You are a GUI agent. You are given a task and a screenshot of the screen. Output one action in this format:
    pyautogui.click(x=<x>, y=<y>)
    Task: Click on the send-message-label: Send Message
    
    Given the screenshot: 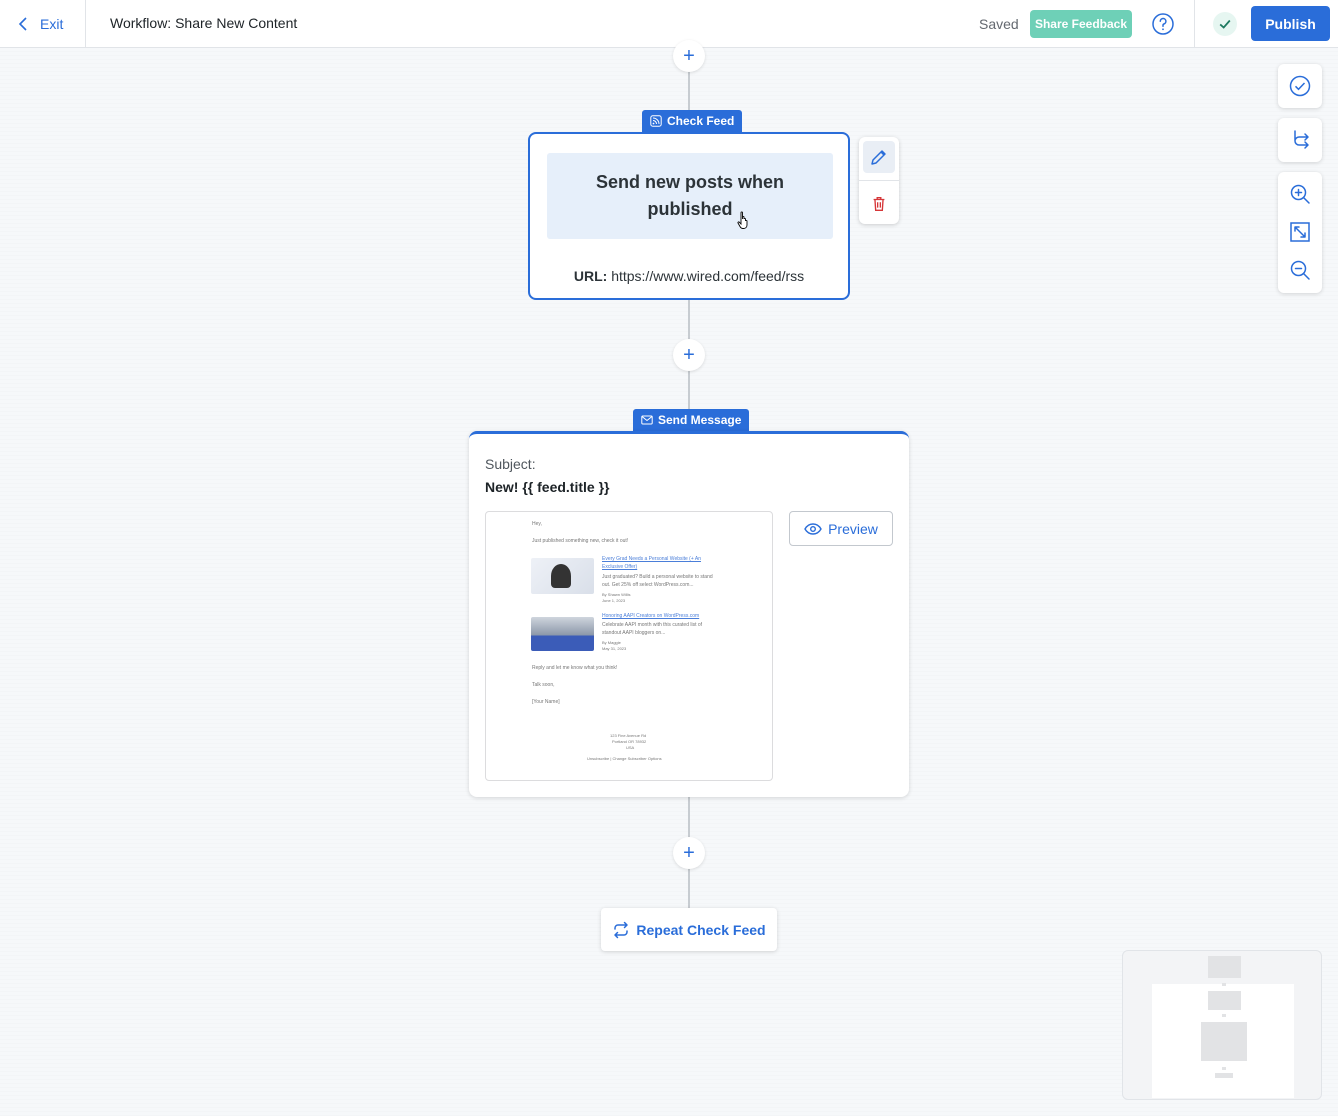 What is the action you would take?
    pyautogui.click(x=691, y=420)
    